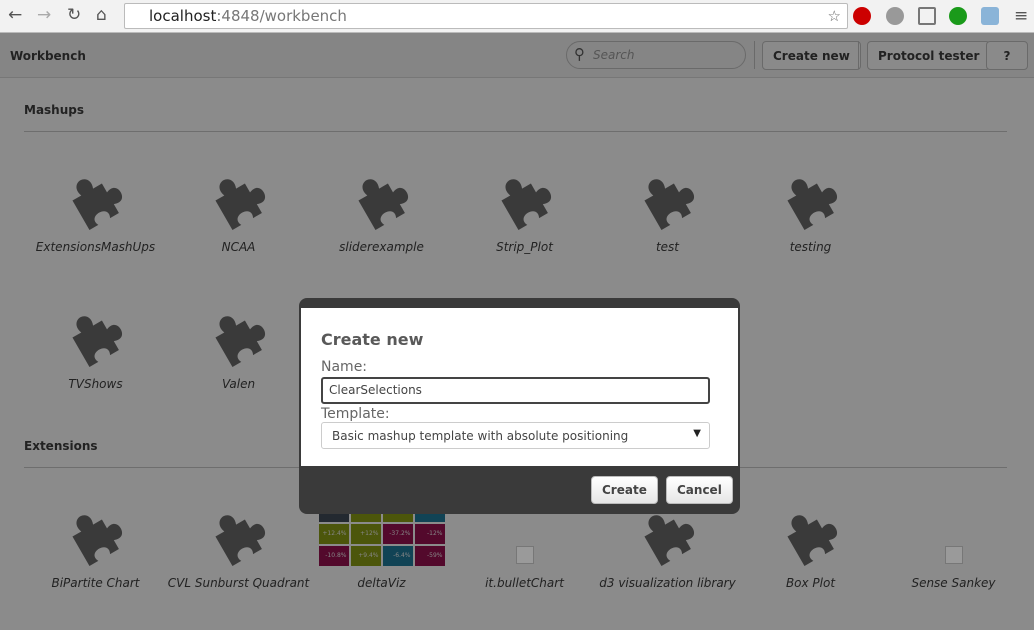  What do you see at coordinates (524, 247) in the screenshot?
I see `tile-label: Strip_Plot` at bounding box center [524, 247].